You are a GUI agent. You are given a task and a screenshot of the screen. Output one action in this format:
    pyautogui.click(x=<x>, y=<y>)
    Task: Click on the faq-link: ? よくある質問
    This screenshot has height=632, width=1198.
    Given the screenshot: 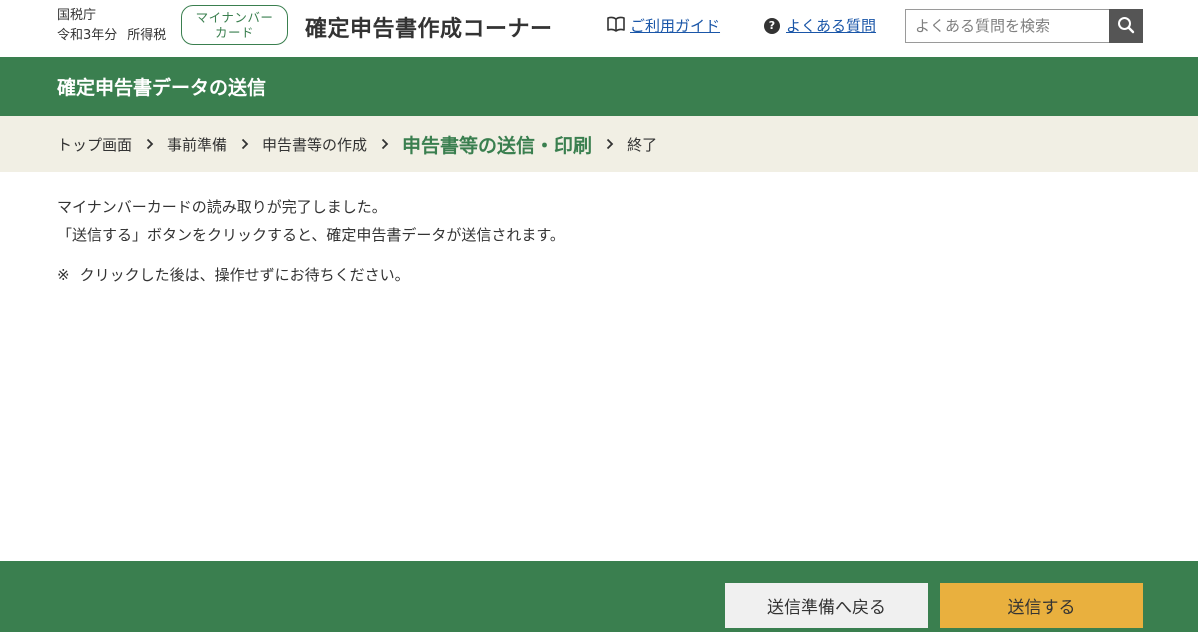 What is the action you would take?
    pyautogui.click(x=820, y=25)
    